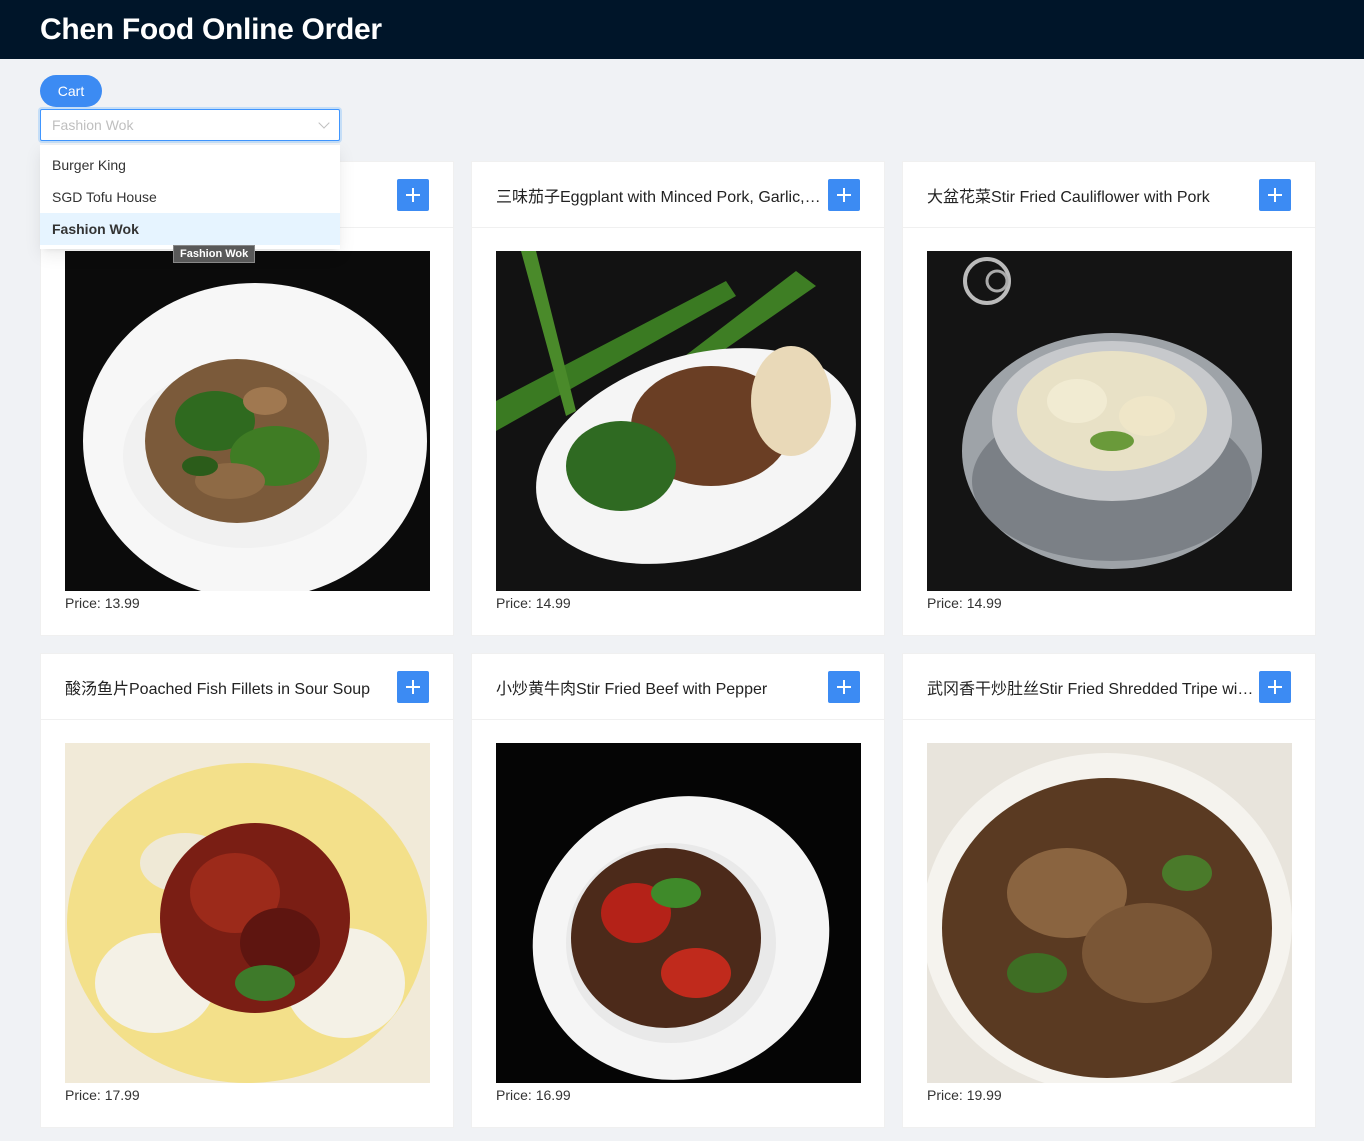 This screenshot has width=1364, height=1141. Describe the element at coordinates (1068, 197) in the screenshot. I see `dish-name: 大盆花菜Stir Fried Cauliflower with Pork` at that location.